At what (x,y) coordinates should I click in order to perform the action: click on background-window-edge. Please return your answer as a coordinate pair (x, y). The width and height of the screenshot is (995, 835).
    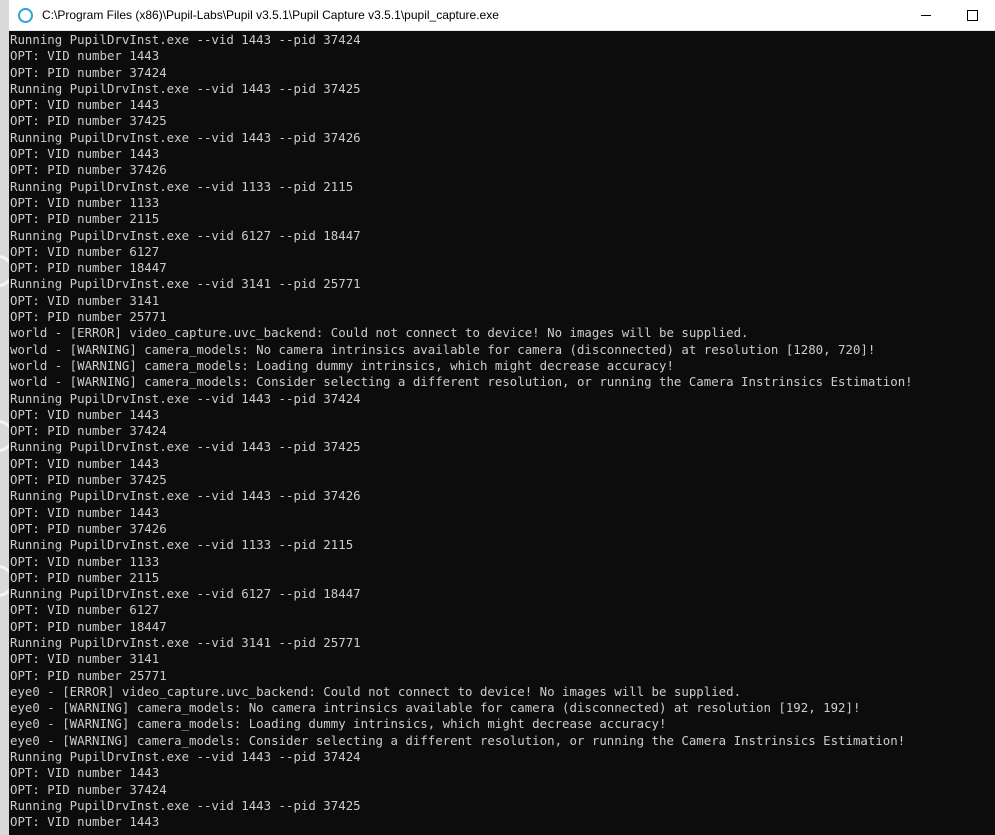
    Looking at the image, I should click on (4, 417).